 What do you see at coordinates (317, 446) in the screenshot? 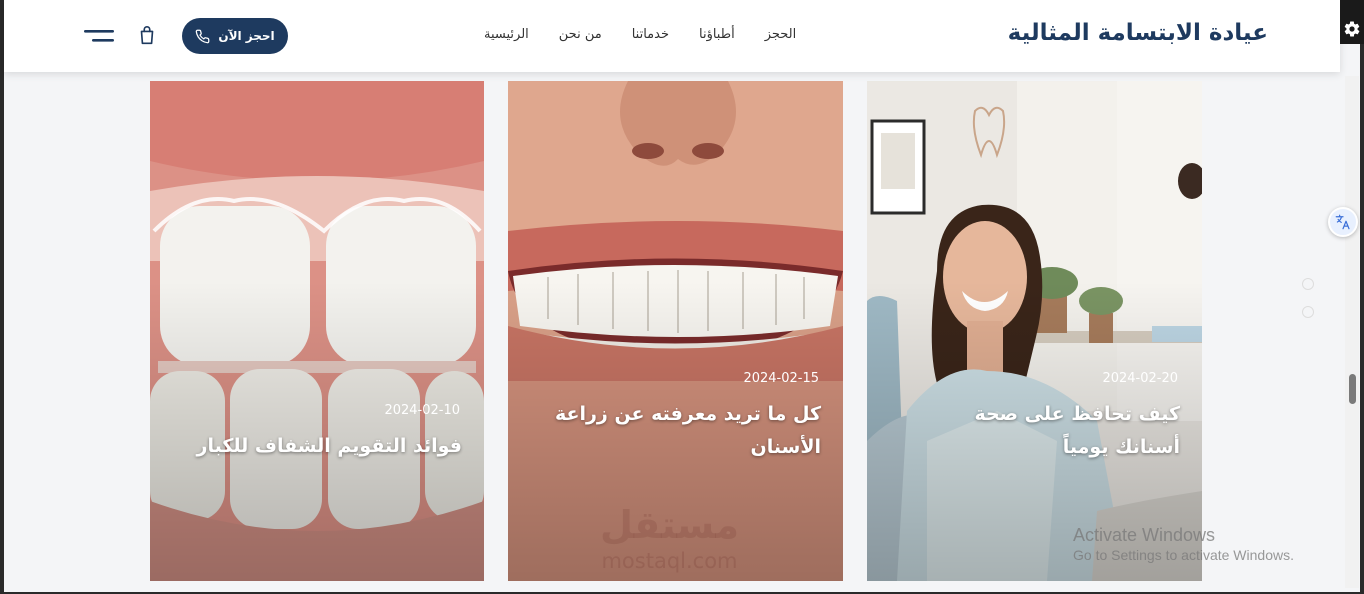
I see `card-title: فوائد التقويم الشفاف للكبار` at bounding box center [317, 446].